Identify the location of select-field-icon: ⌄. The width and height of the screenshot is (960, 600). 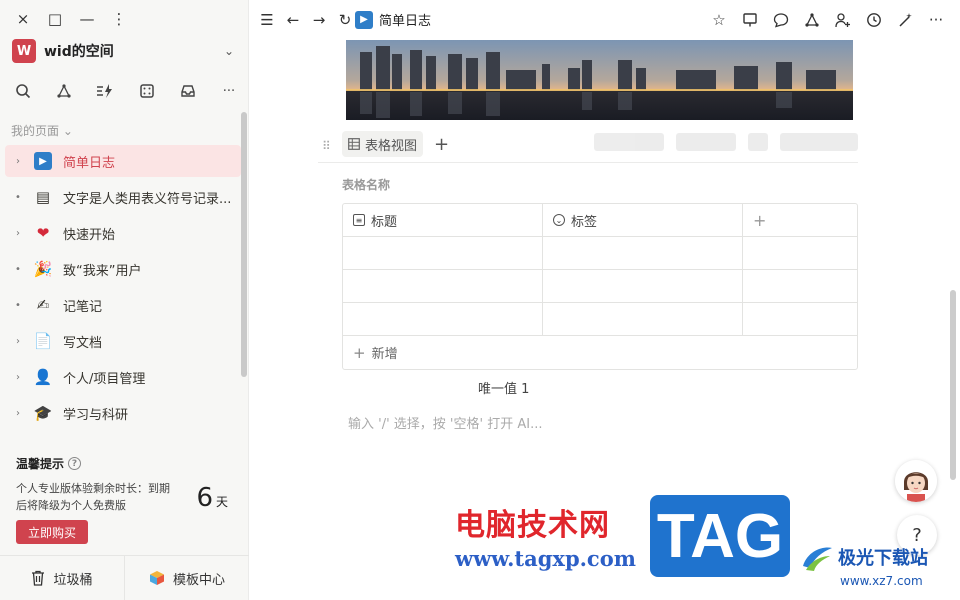
(559, 220).